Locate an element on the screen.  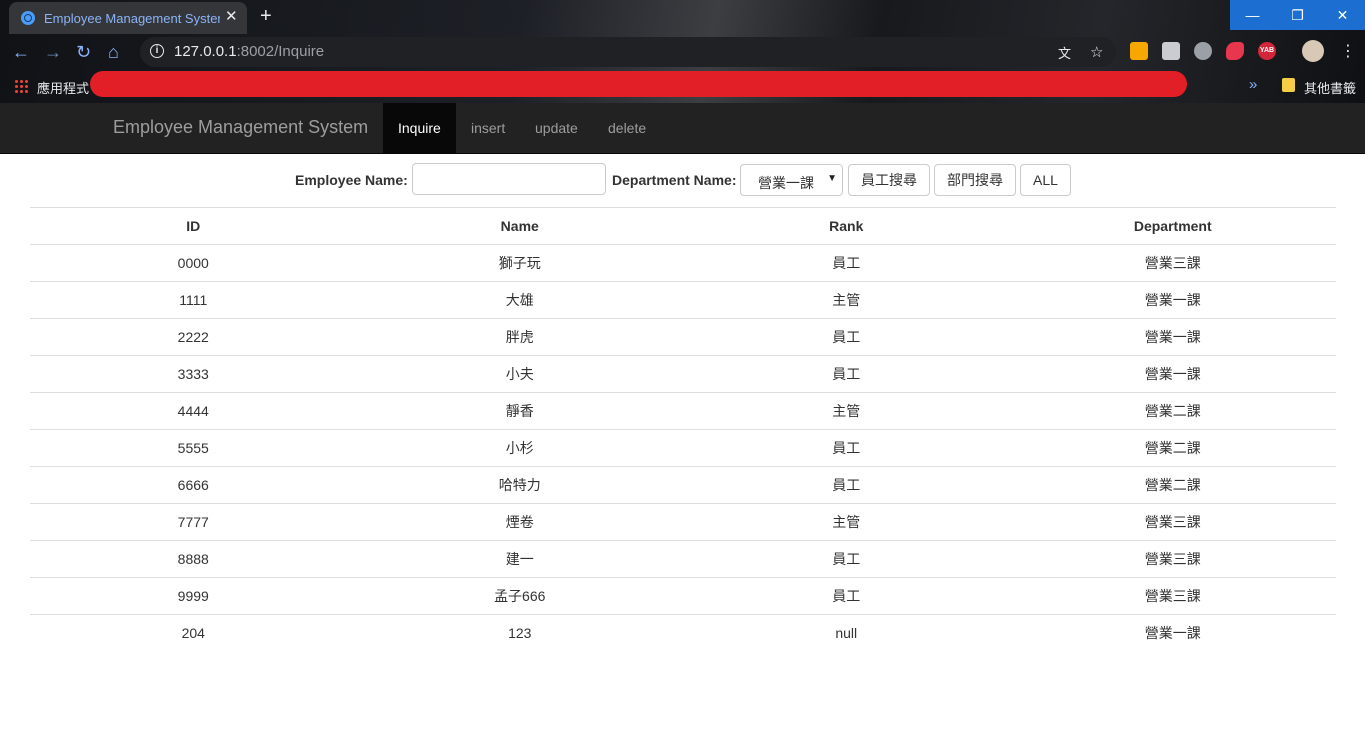
cell-id: 204 is located at coordinates (193, 632).